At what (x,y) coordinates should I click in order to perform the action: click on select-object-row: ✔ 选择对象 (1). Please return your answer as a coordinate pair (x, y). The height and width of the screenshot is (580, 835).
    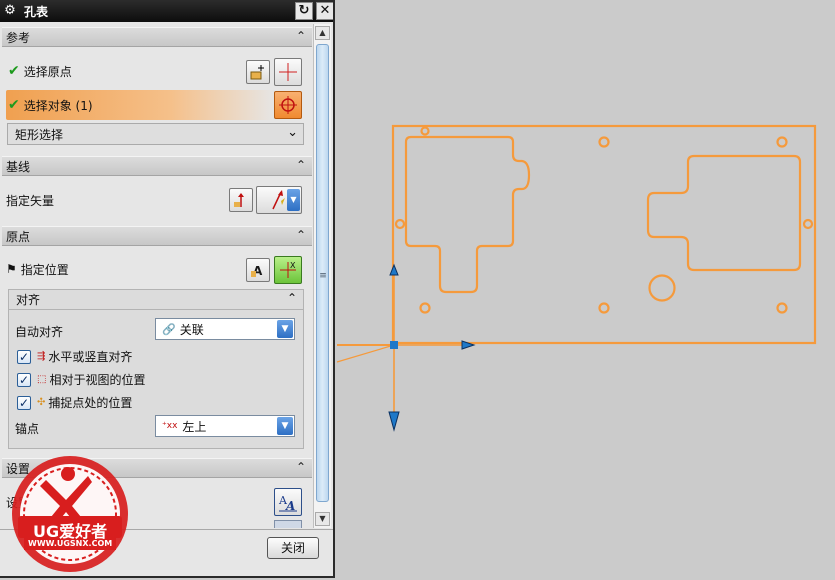
    Looking at the image, I should click on (157, 105).